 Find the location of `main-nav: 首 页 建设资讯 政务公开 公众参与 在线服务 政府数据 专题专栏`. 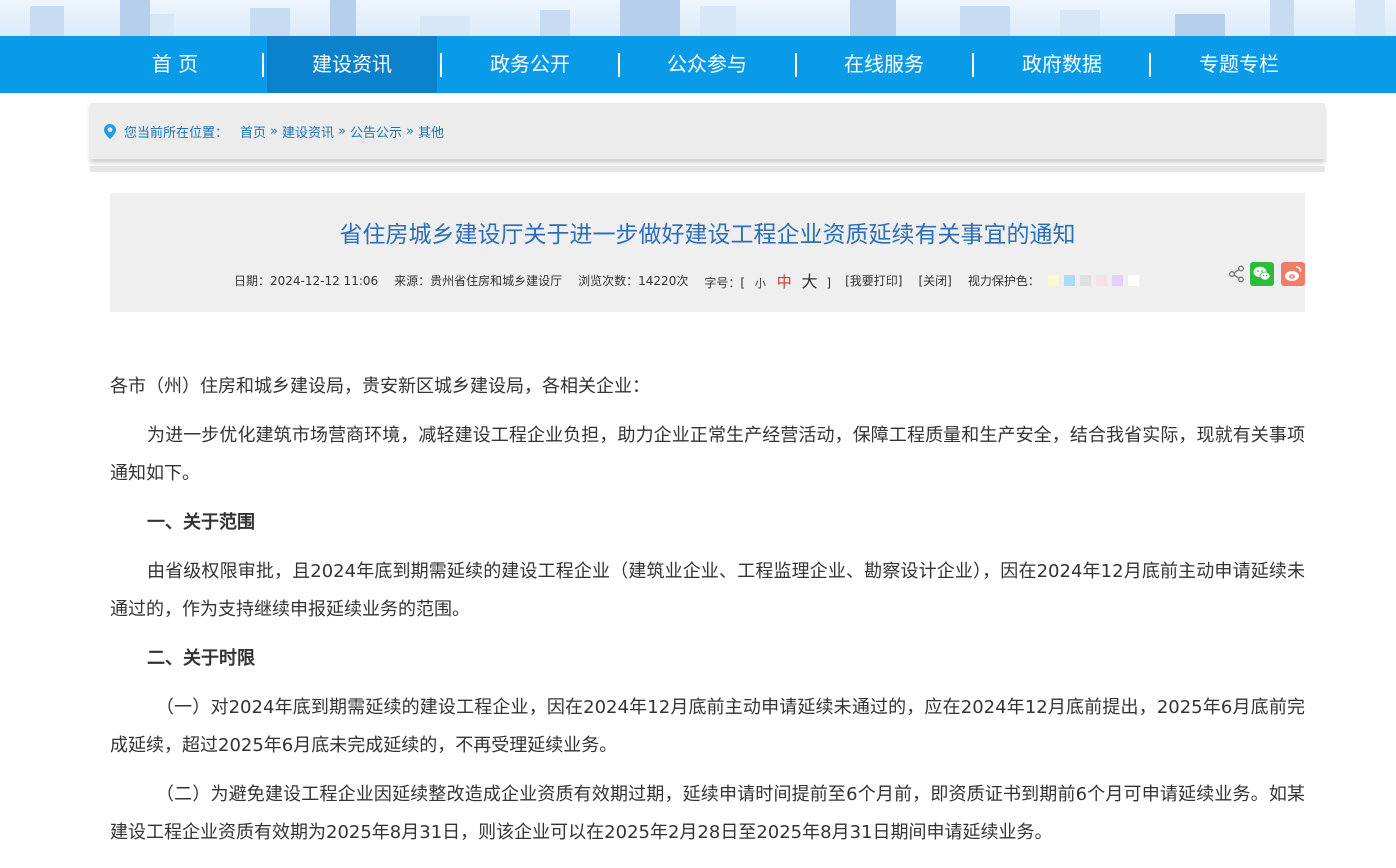

main-nav: 首 页 建设资讯 政务公开 公众参与 在线服务 政府数据 专题专栏 is located at coordinates (698, 64).